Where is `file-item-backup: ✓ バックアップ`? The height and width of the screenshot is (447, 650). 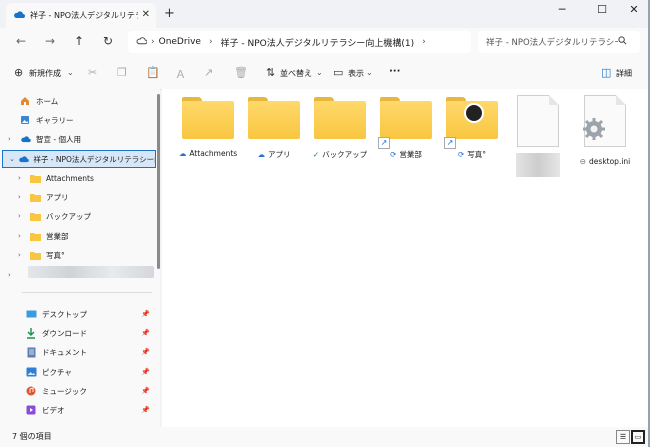 file-item-backup: ✓ バックアップ is located at coordinates (340, 128).